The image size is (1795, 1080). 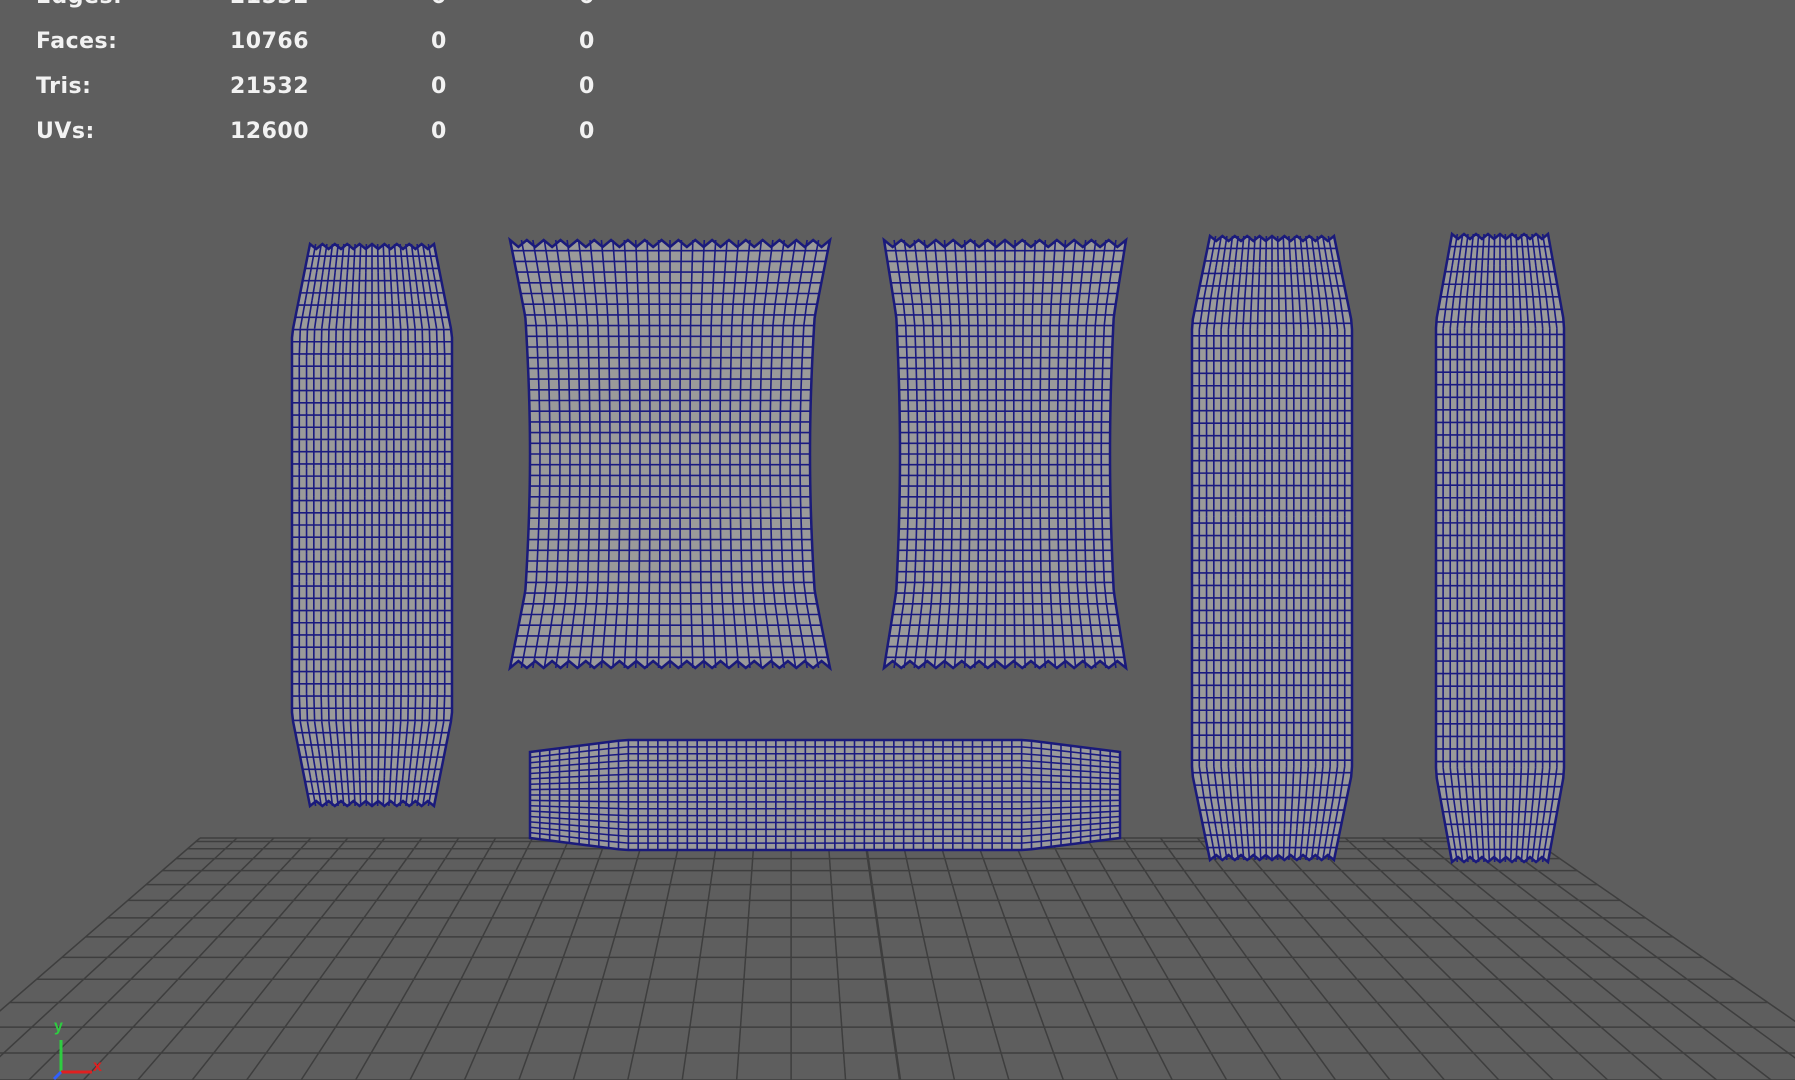 I want to click on axis-x-label: x, so click(x=97, y=1066).